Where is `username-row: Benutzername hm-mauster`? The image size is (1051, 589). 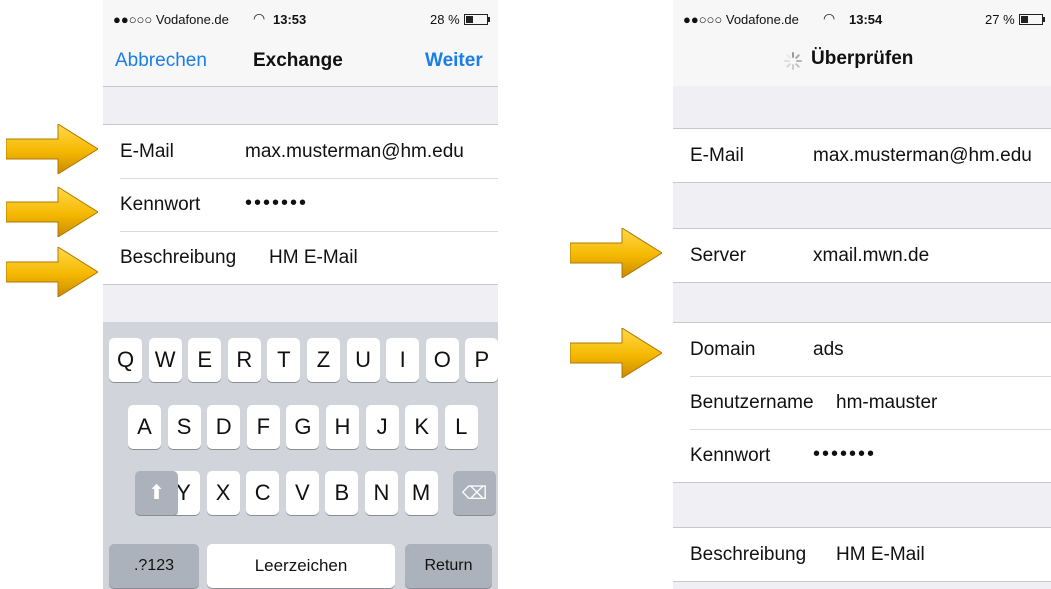
username-row: Benutzername hm-mauster is located at coordinates (862, 402).